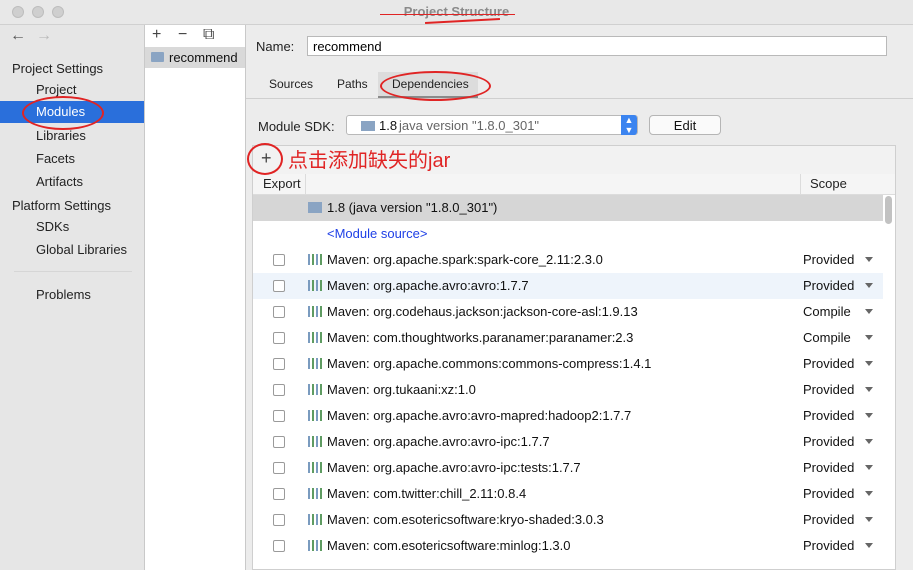  I want to click on sidebar-divider, so click(73, 271).